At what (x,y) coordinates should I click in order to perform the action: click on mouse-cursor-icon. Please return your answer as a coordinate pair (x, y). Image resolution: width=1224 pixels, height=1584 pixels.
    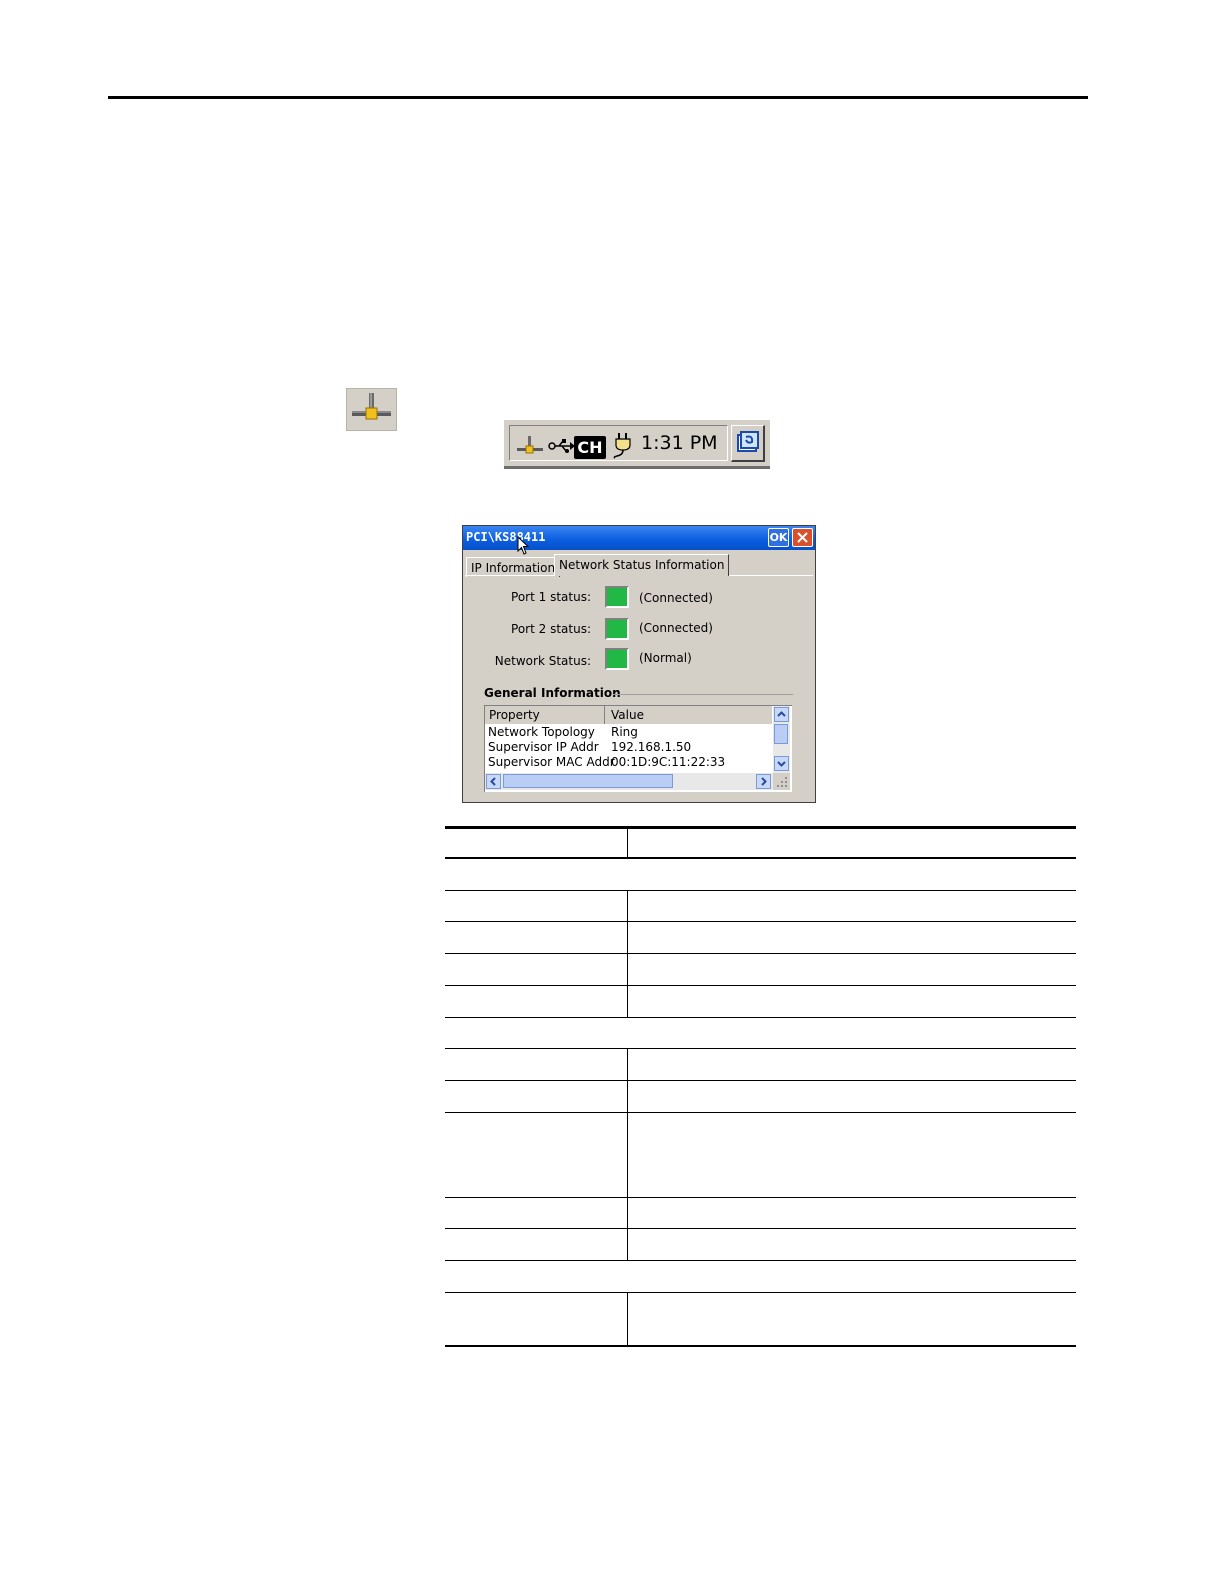
    Looking at the image, I should click on (523, 545).